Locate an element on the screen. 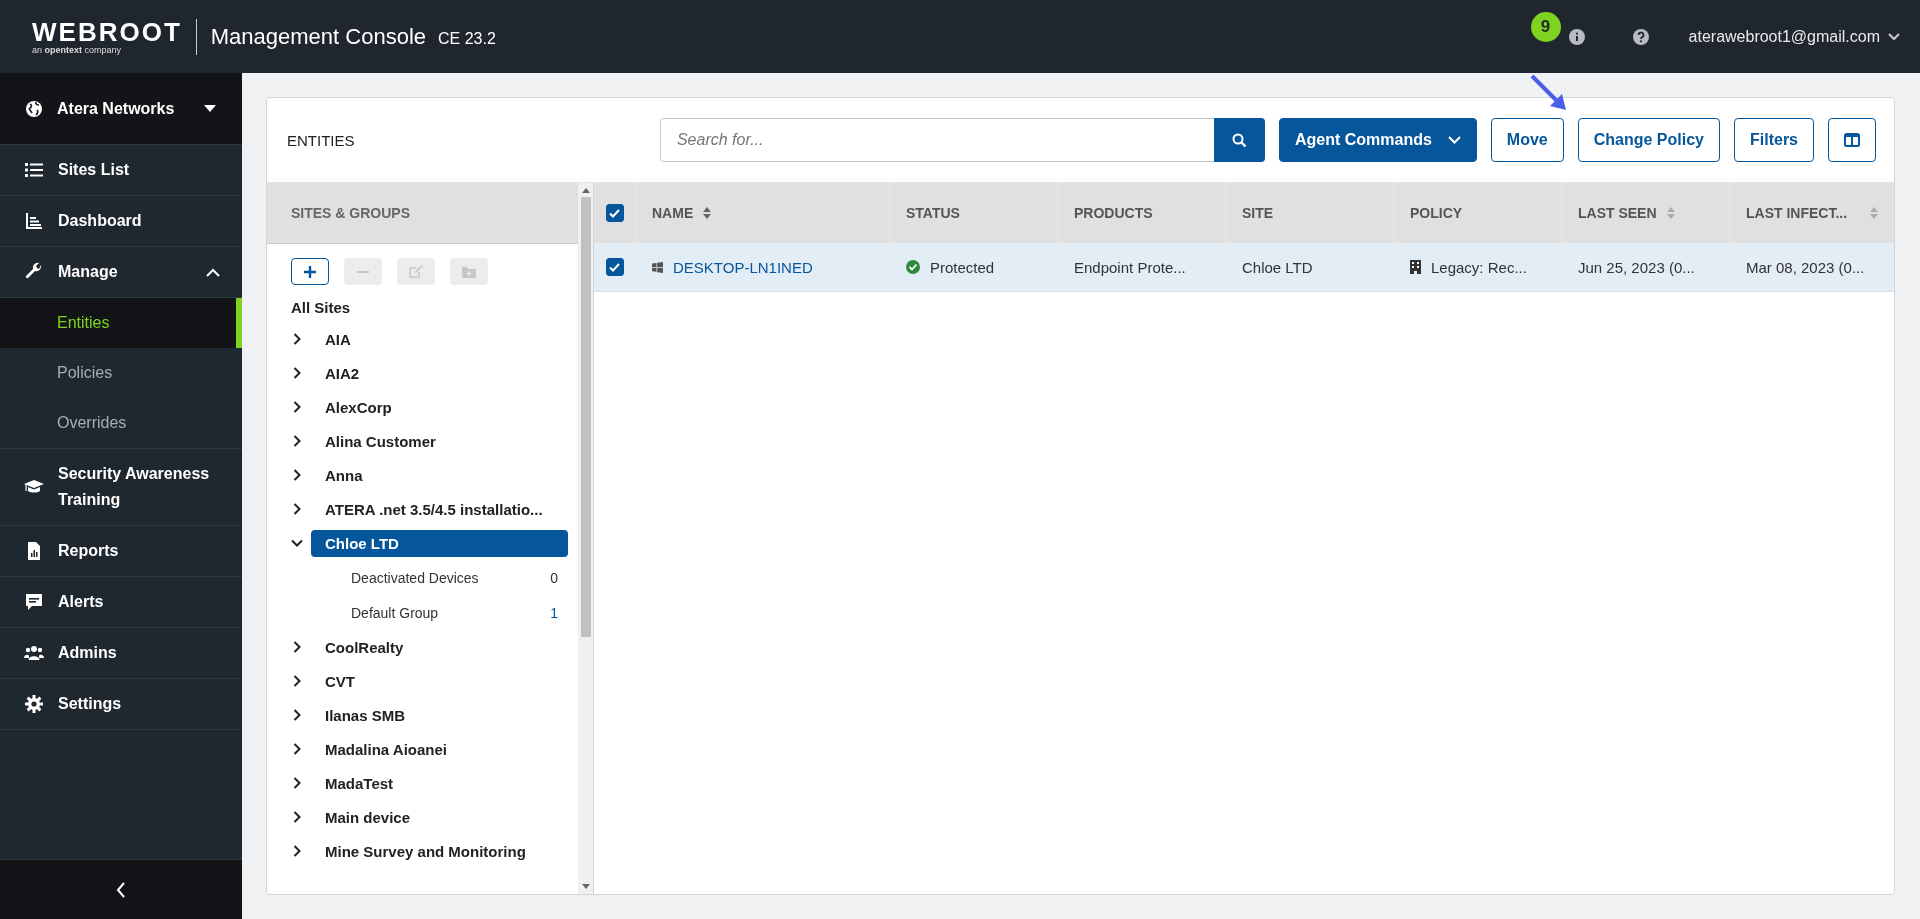  app-version: CE 23.2 is located at coordinates (467, 38).